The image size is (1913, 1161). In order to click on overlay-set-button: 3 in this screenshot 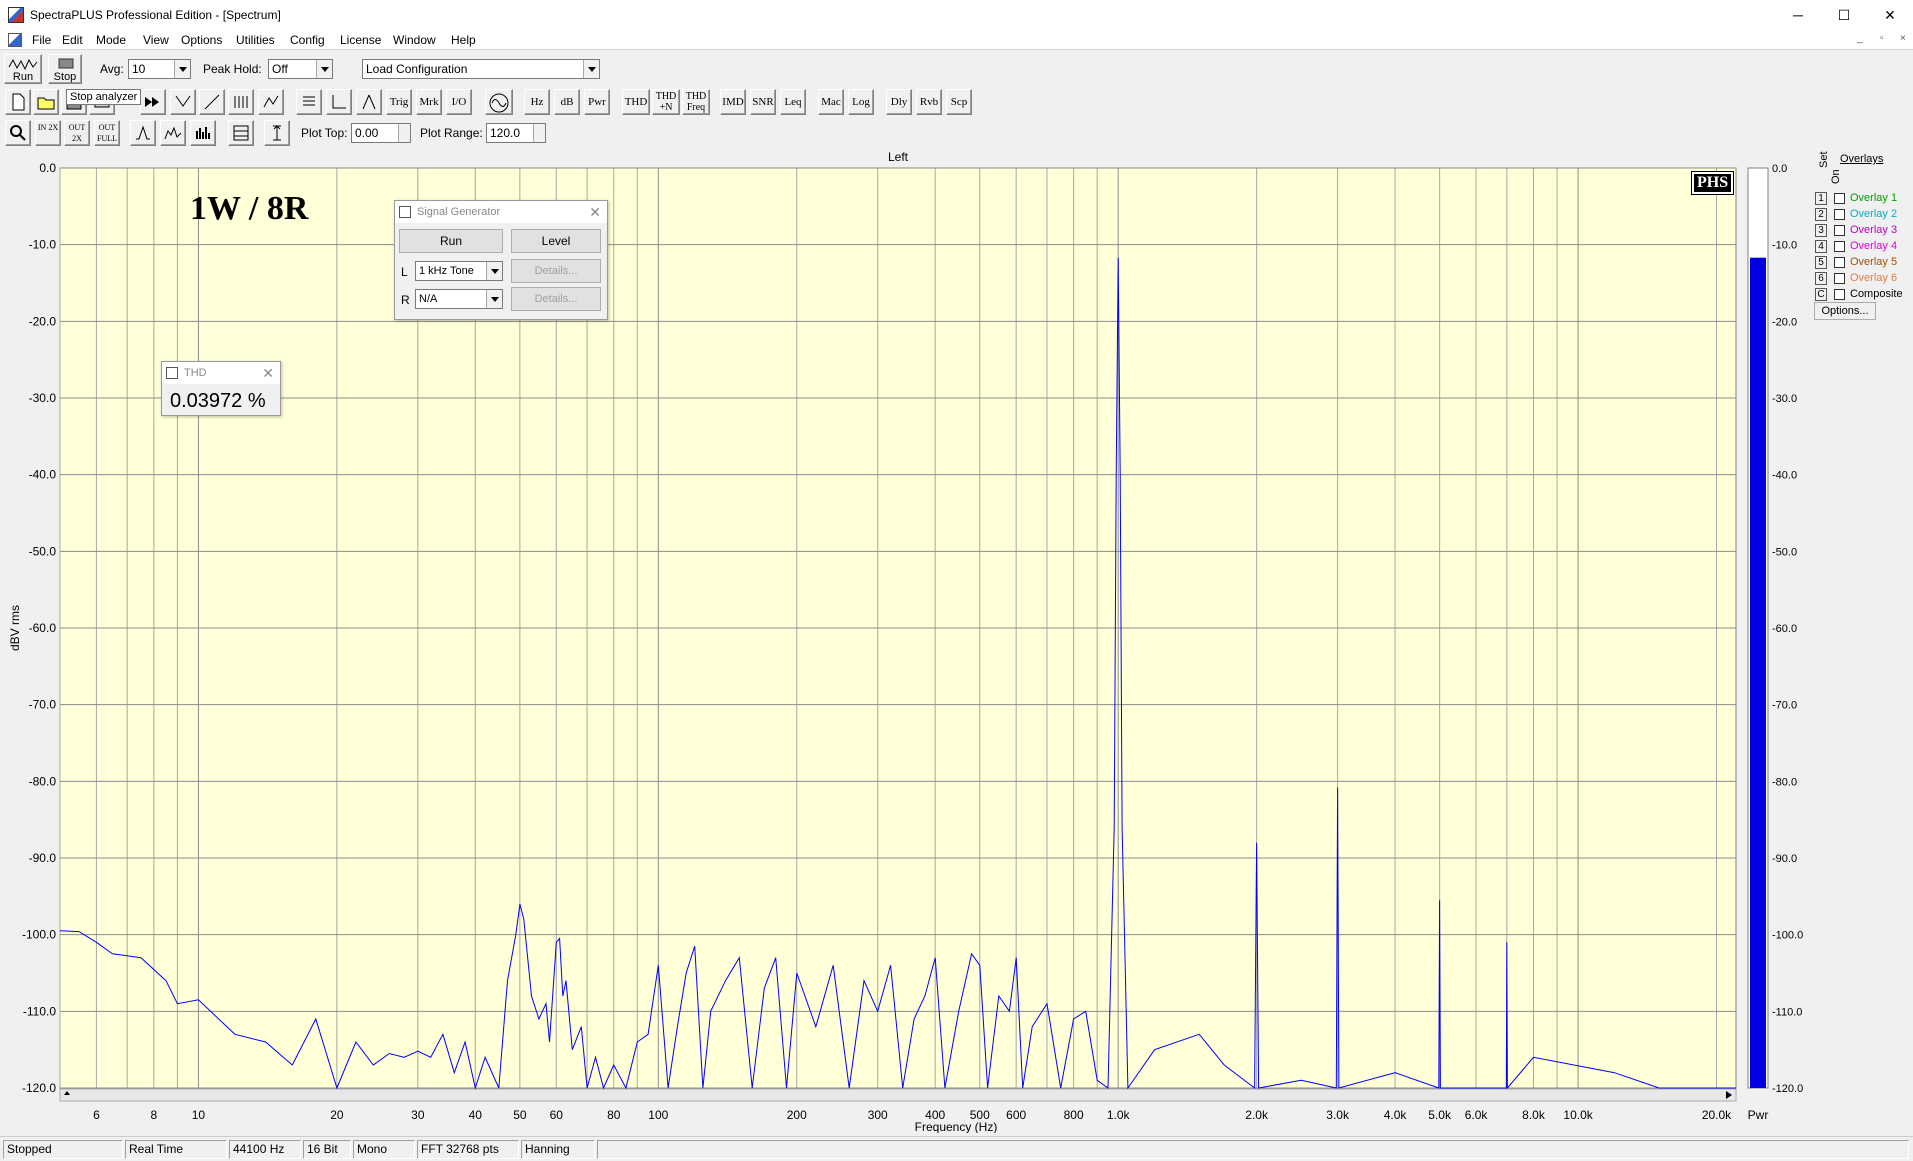, I will do `click(1821, 230)`.